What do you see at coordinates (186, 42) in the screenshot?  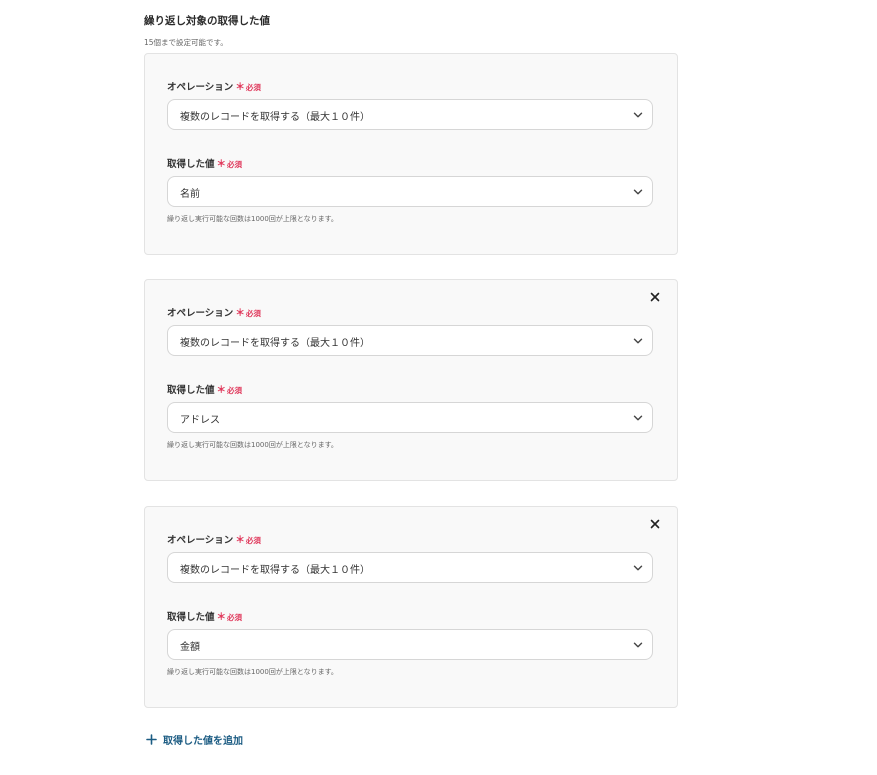 I see `section-note: 15個まで設定可能です。` at bounding box center [186, 42].